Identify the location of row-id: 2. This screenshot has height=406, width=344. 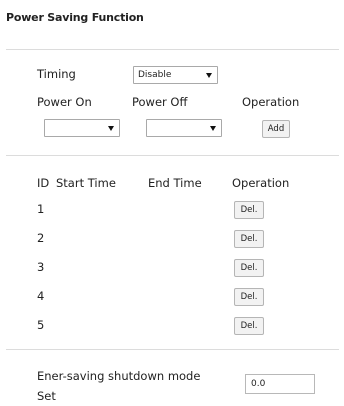
(41, 238).